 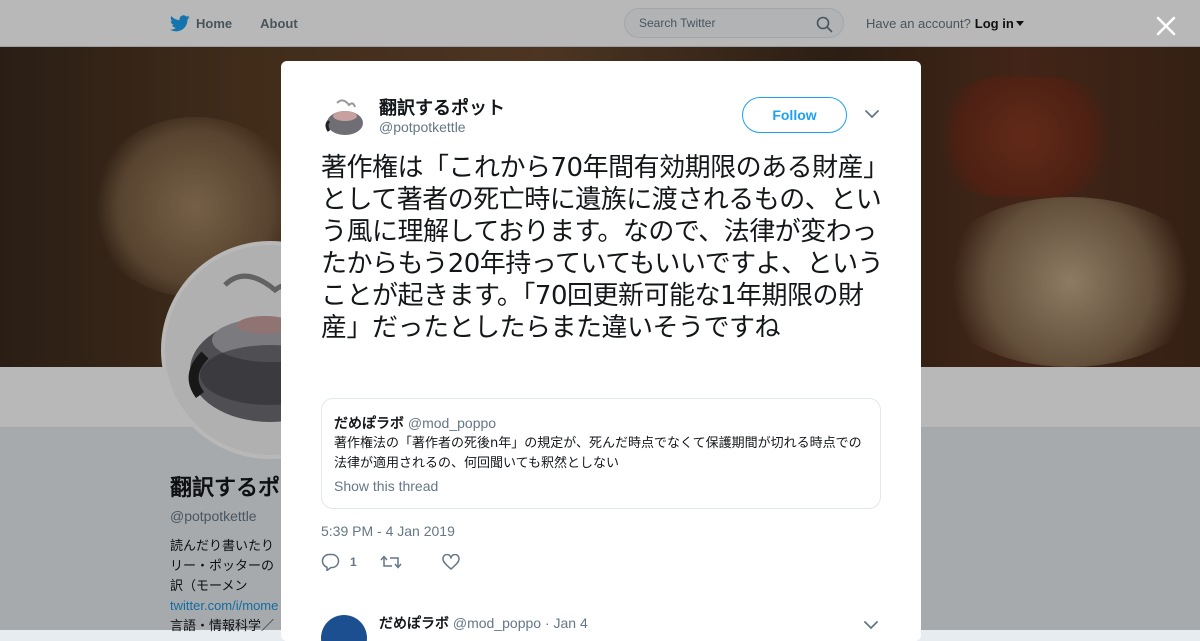 I want to click on close-icon, so click(x=1166, y=26).